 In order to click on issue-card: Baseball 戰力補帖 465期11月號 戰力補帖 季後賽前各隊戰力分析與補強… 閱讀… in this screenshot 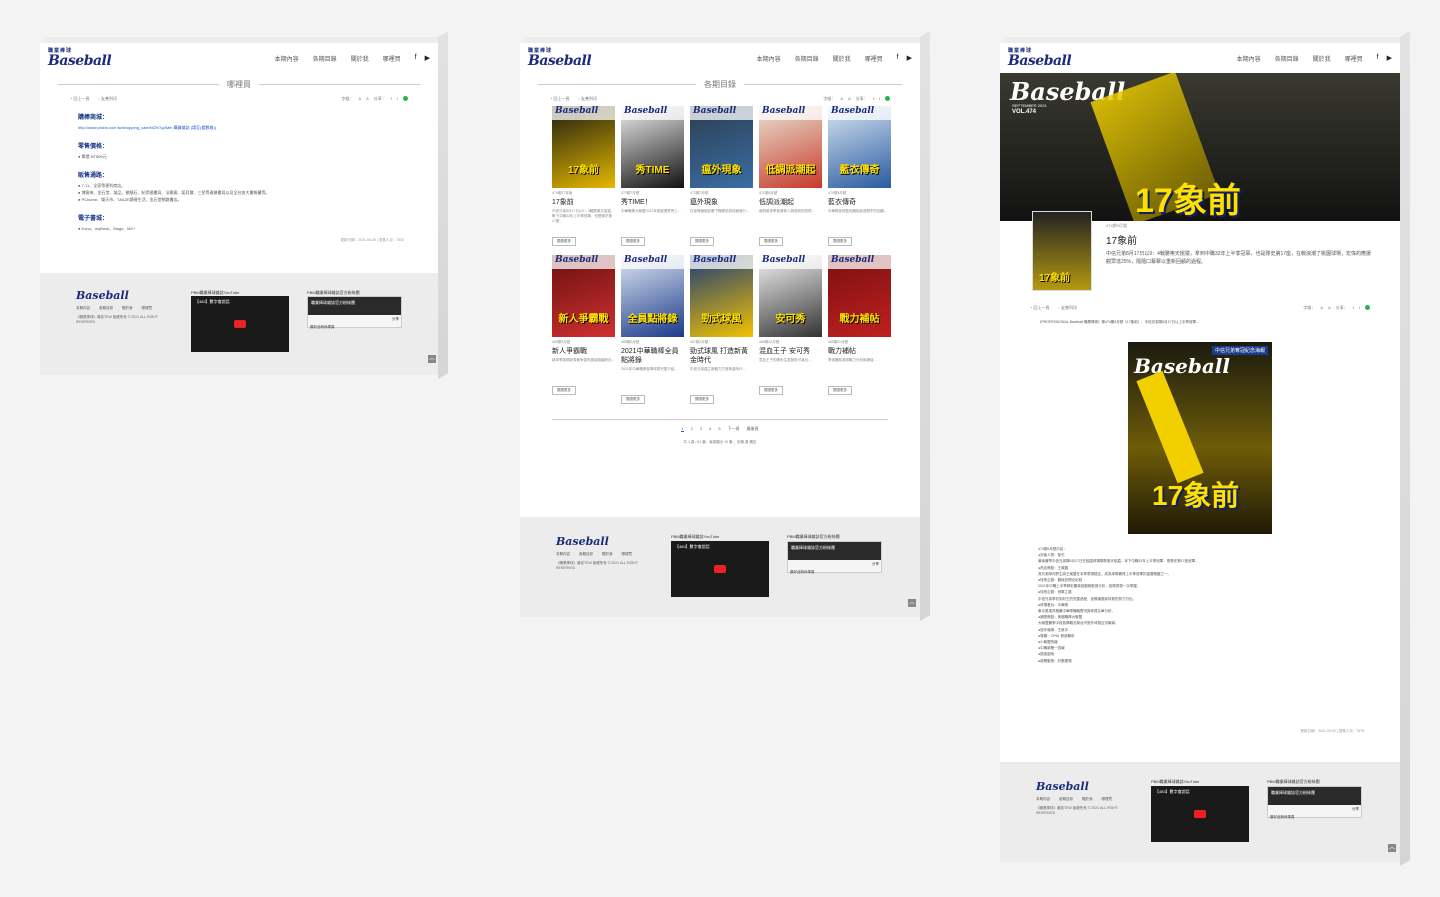, I will do `click(859, 330)`.